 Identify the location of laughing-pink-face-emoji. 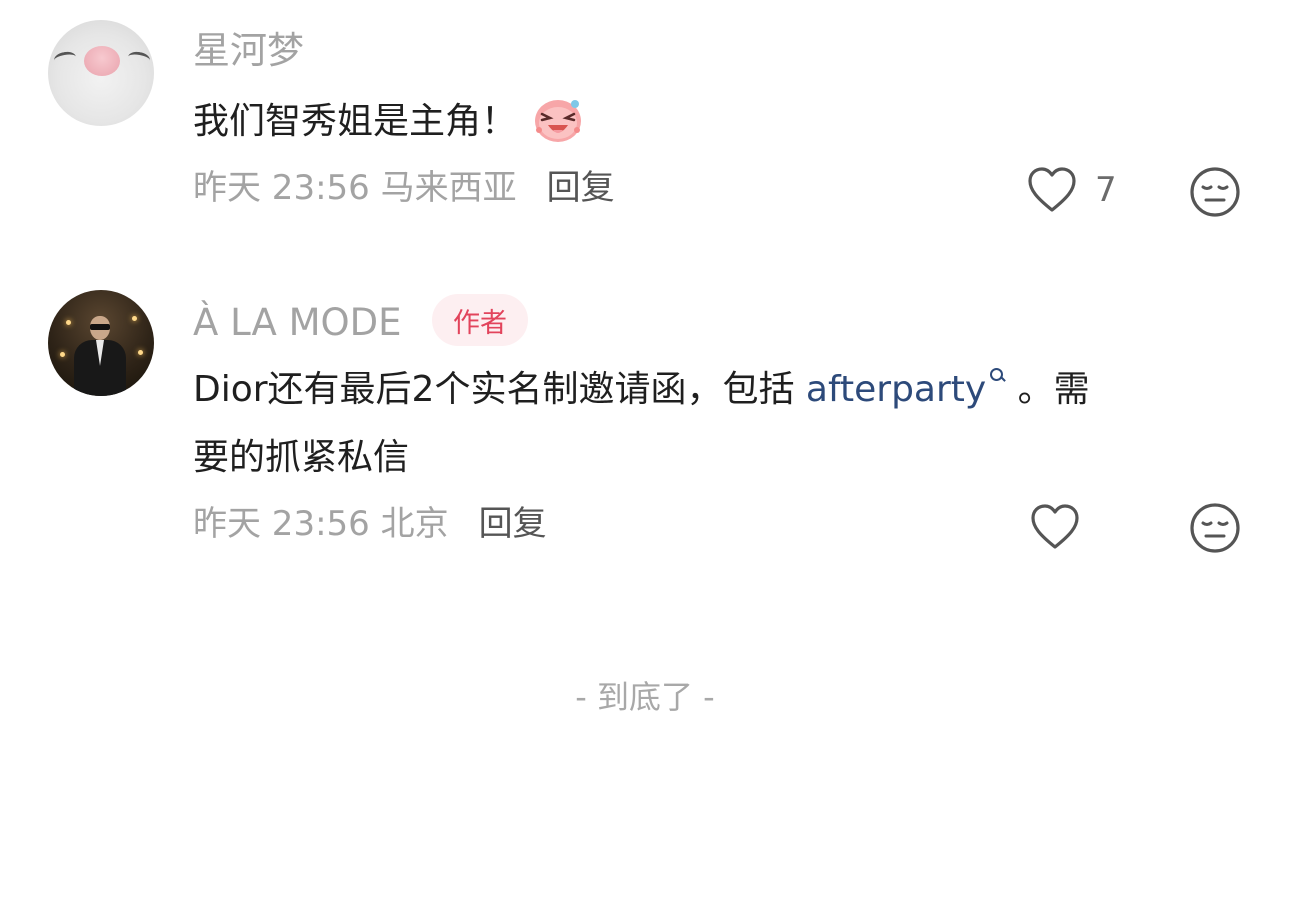
(558, 121).